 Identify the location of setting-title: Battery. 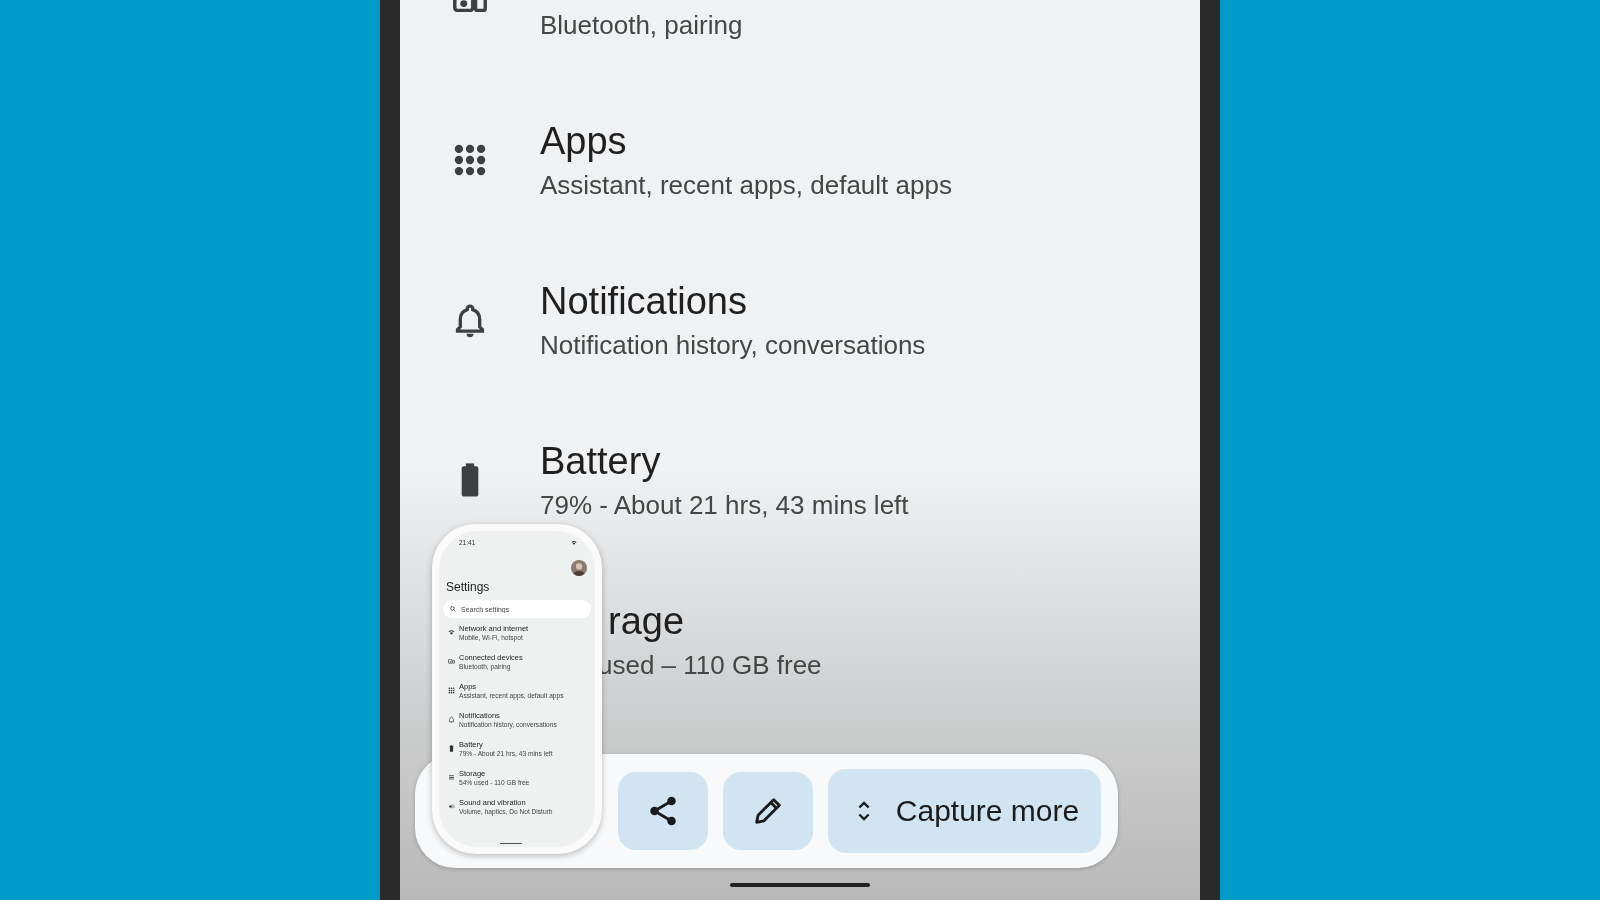
(600, 461).